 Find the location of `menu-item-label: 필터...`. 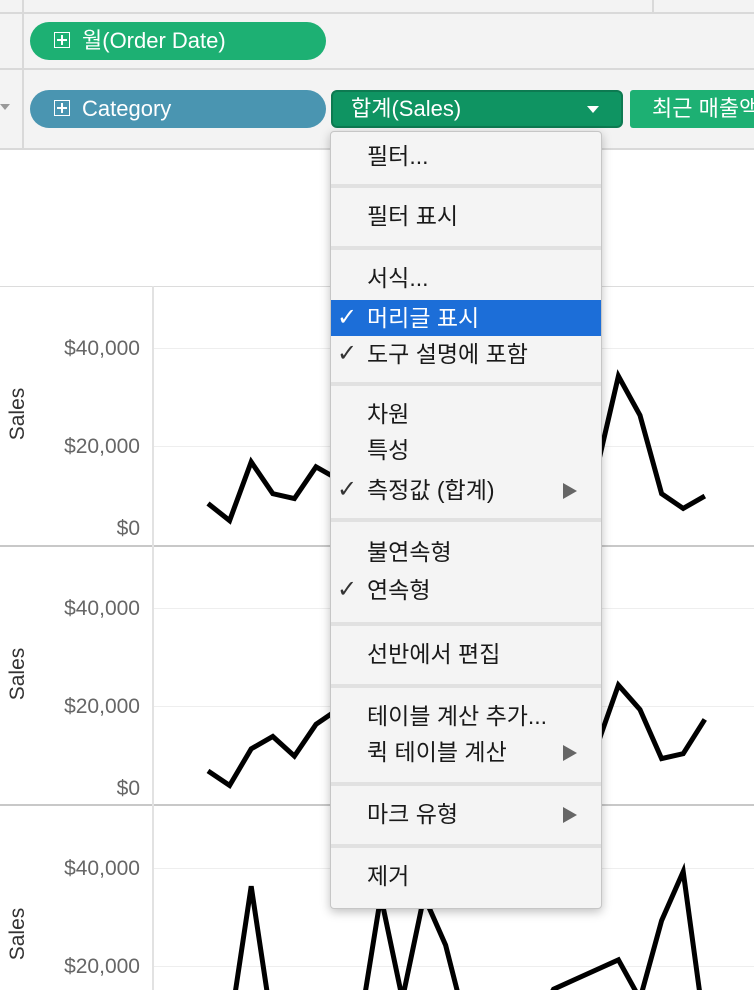

menu-item-label: 필터... is located at coordinates (398, 156).